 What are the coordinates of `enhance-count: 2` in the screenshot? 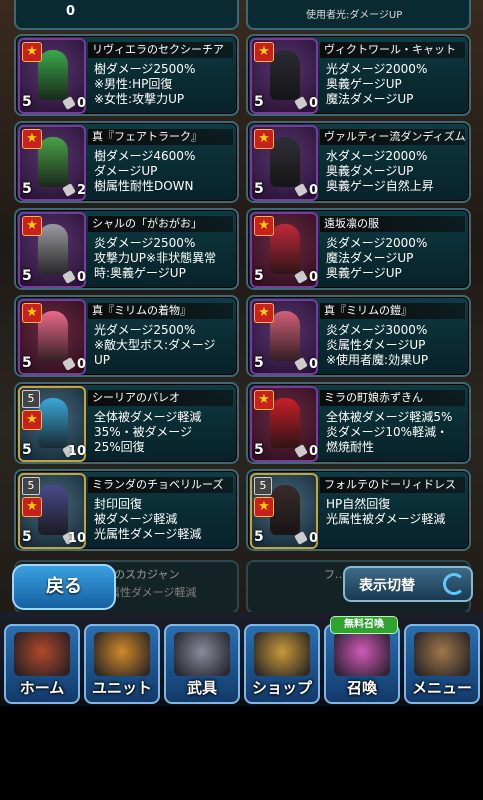 It's located at (81, 190).